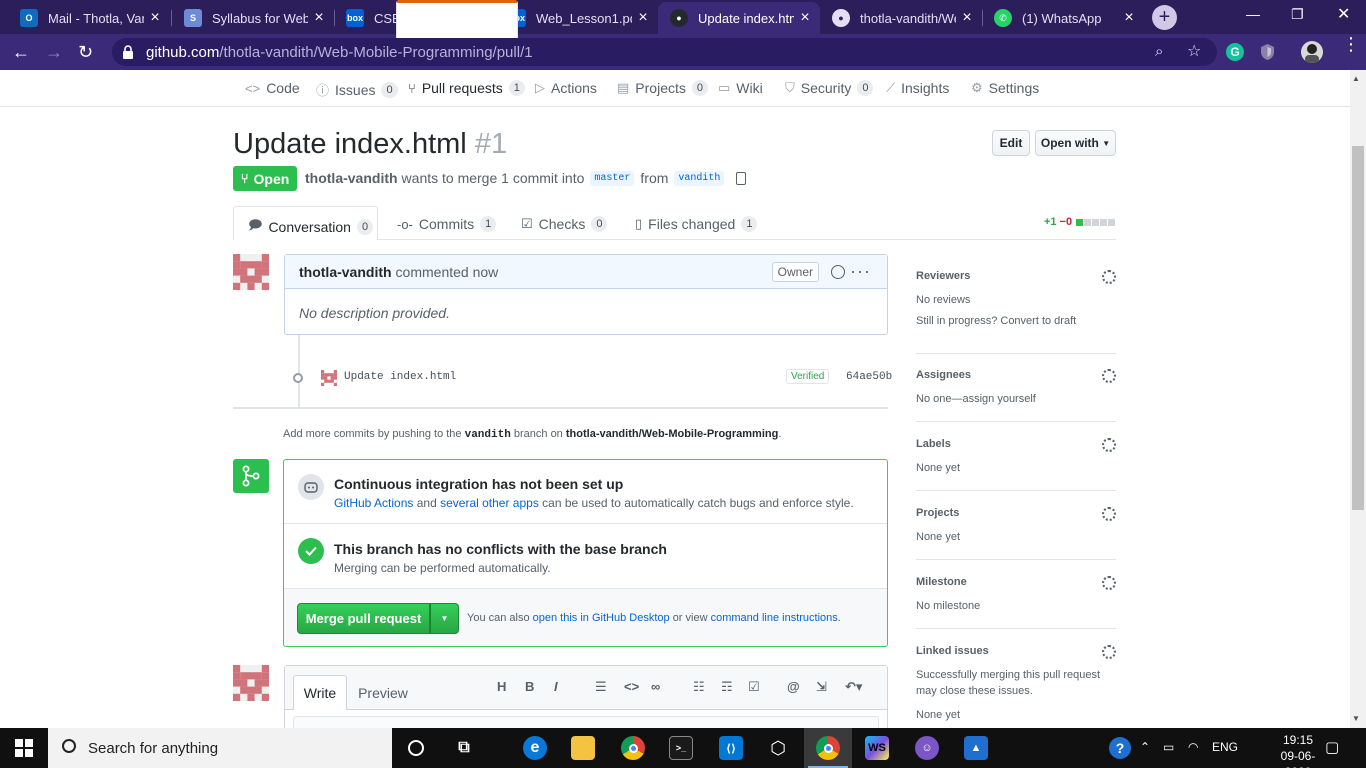 This screenshot has height=768, width=1366. What do you see at coordinates (696, 224) in the screenshot?
I see `pr-tab-files-changed: ▯ Files changed 1` at bounding box center [696, 224].